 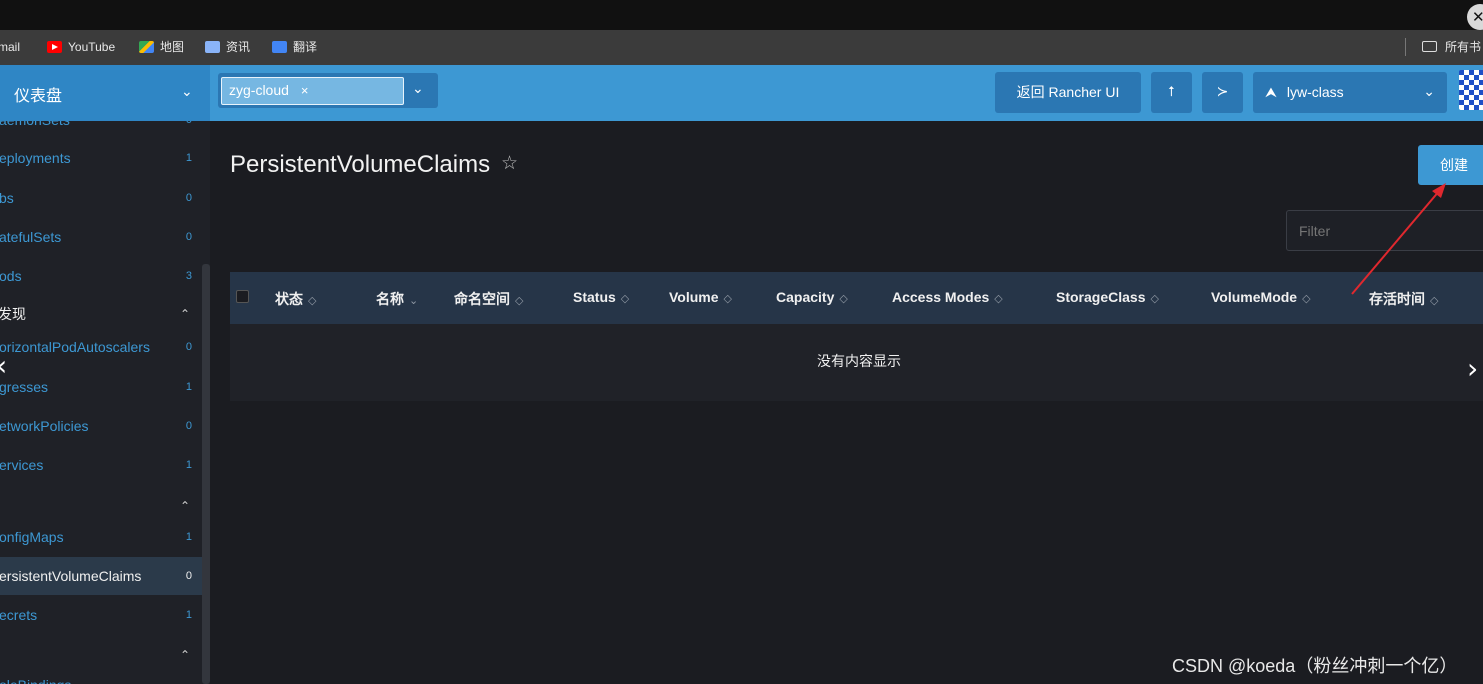 I want to click on sidebar-item-configmaps: onfigMaps 1, so click(x=101, y=537).